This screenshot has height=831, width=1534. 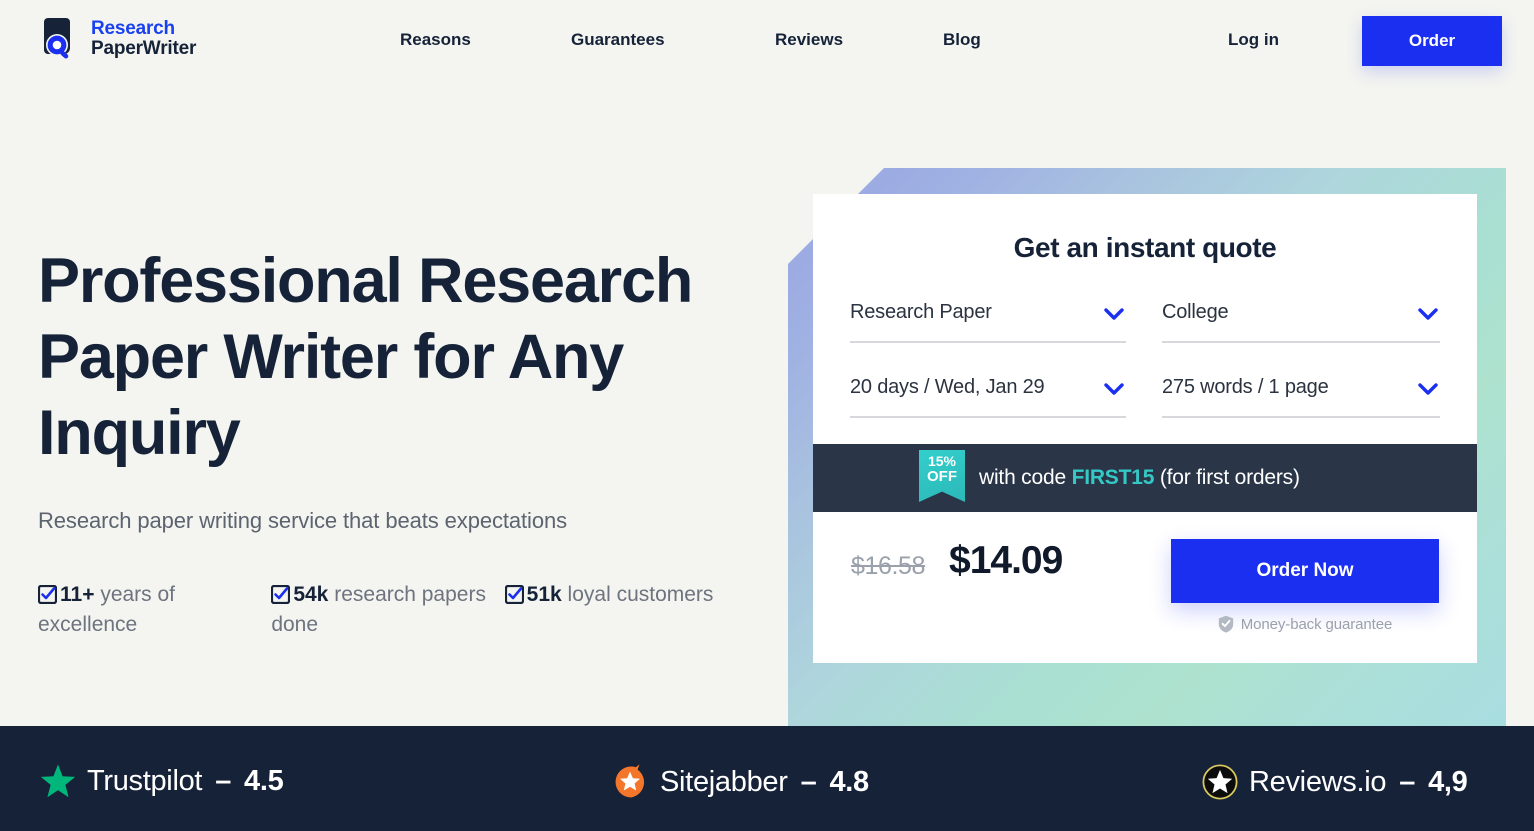 I want to click on discount-percent: 15%, so click(x=942, y=461).